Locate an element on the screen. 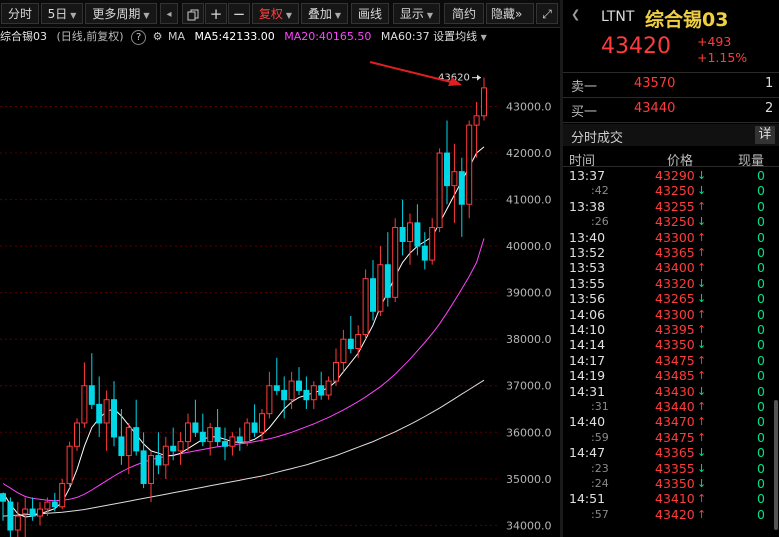 This screenshot has height=537, width=779. trade-row: 14:47 43365 ↓ 0 is located at coordinates (671, 452).